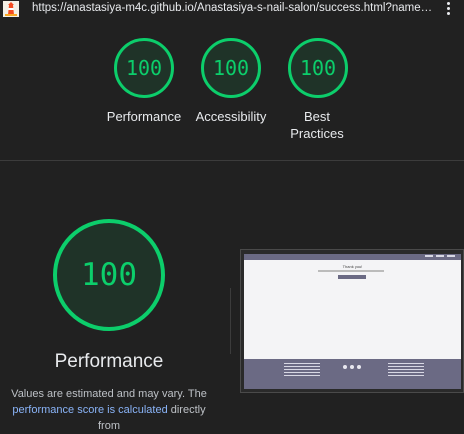 The width and height of the screenshot is (464, 434). I want to click on thumbnail-nav-links, so click(440, 256).